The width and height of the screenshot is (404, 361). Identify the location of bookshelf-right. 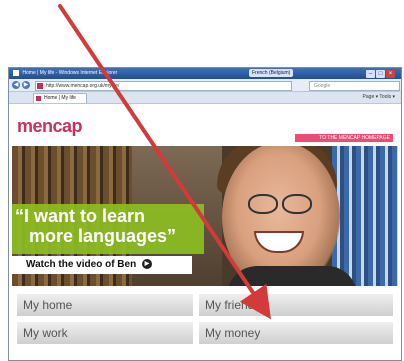
(365, 216).